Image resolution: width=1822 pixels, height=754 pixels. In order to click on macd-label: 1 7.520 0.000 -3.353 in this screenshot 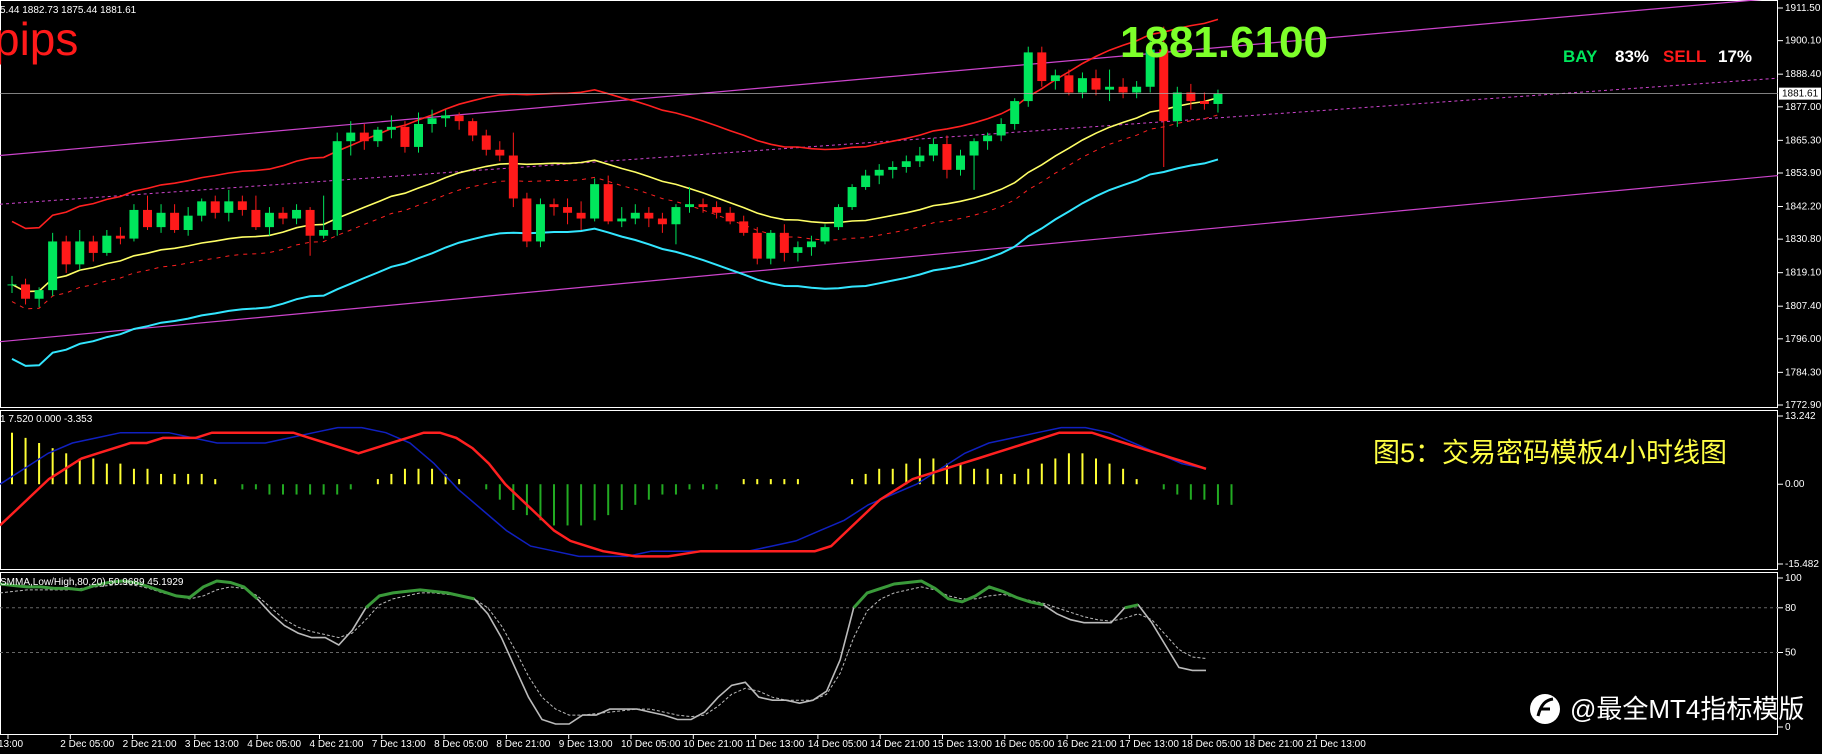, I will do `click(46, 419)`.